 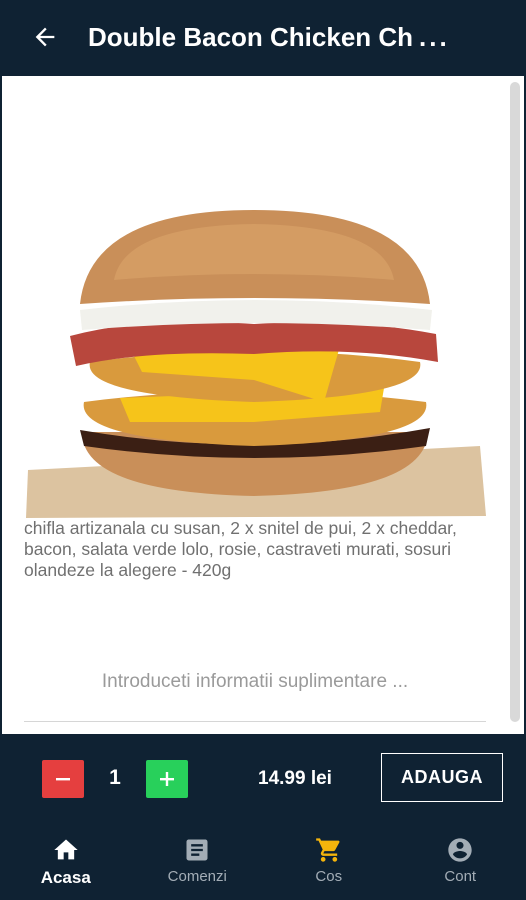 I want to click on nav-item-label: Cont, so click(x=460, y=876).